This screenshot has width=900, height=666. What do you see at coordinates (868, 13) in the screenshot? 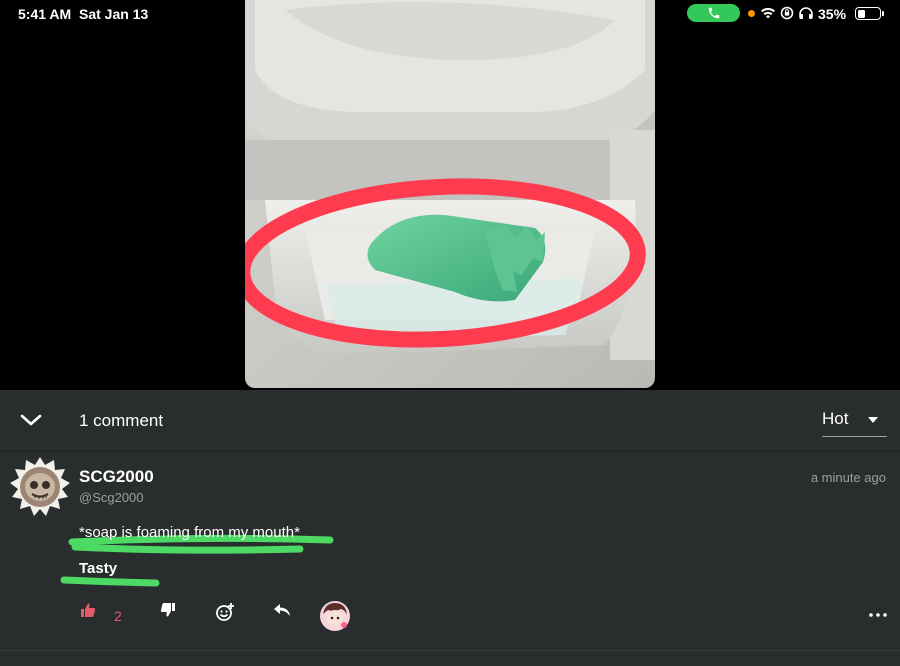
I see `battery-icon` at bounding box center [868, 13].